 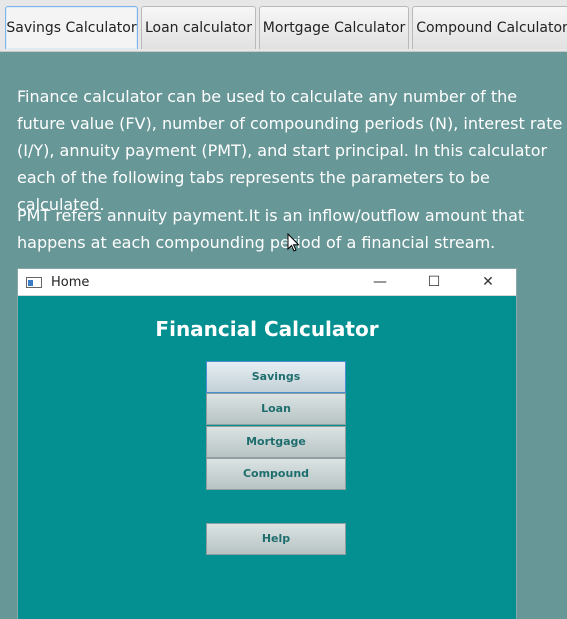 I want to click on tab-loan-calculator: Loan calculator, so click(x=198, y=27).